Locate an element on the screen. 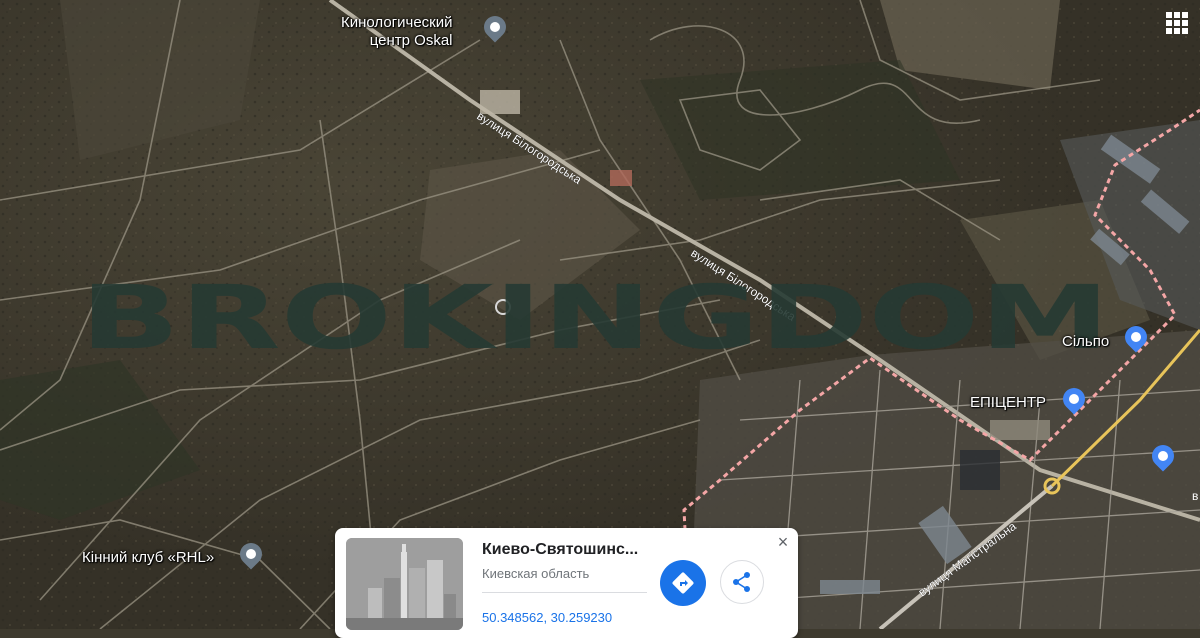 Image resolution: width=1200 pixels, height=638 pixels. watermark-logo: BROKINGDOM is located at coordinates (595, 316).